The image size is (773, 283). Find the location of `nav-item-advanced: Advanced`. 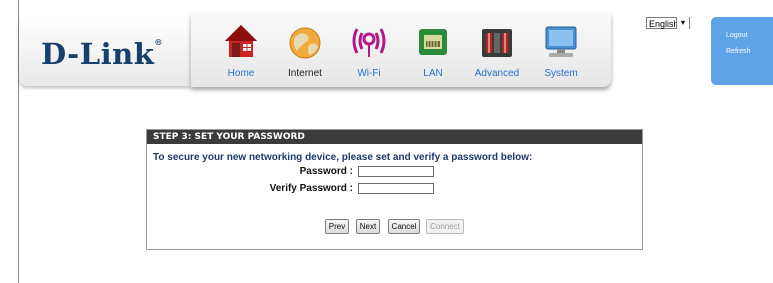

nav-item-advanced: Advanced is located at coordinates (497, 50).